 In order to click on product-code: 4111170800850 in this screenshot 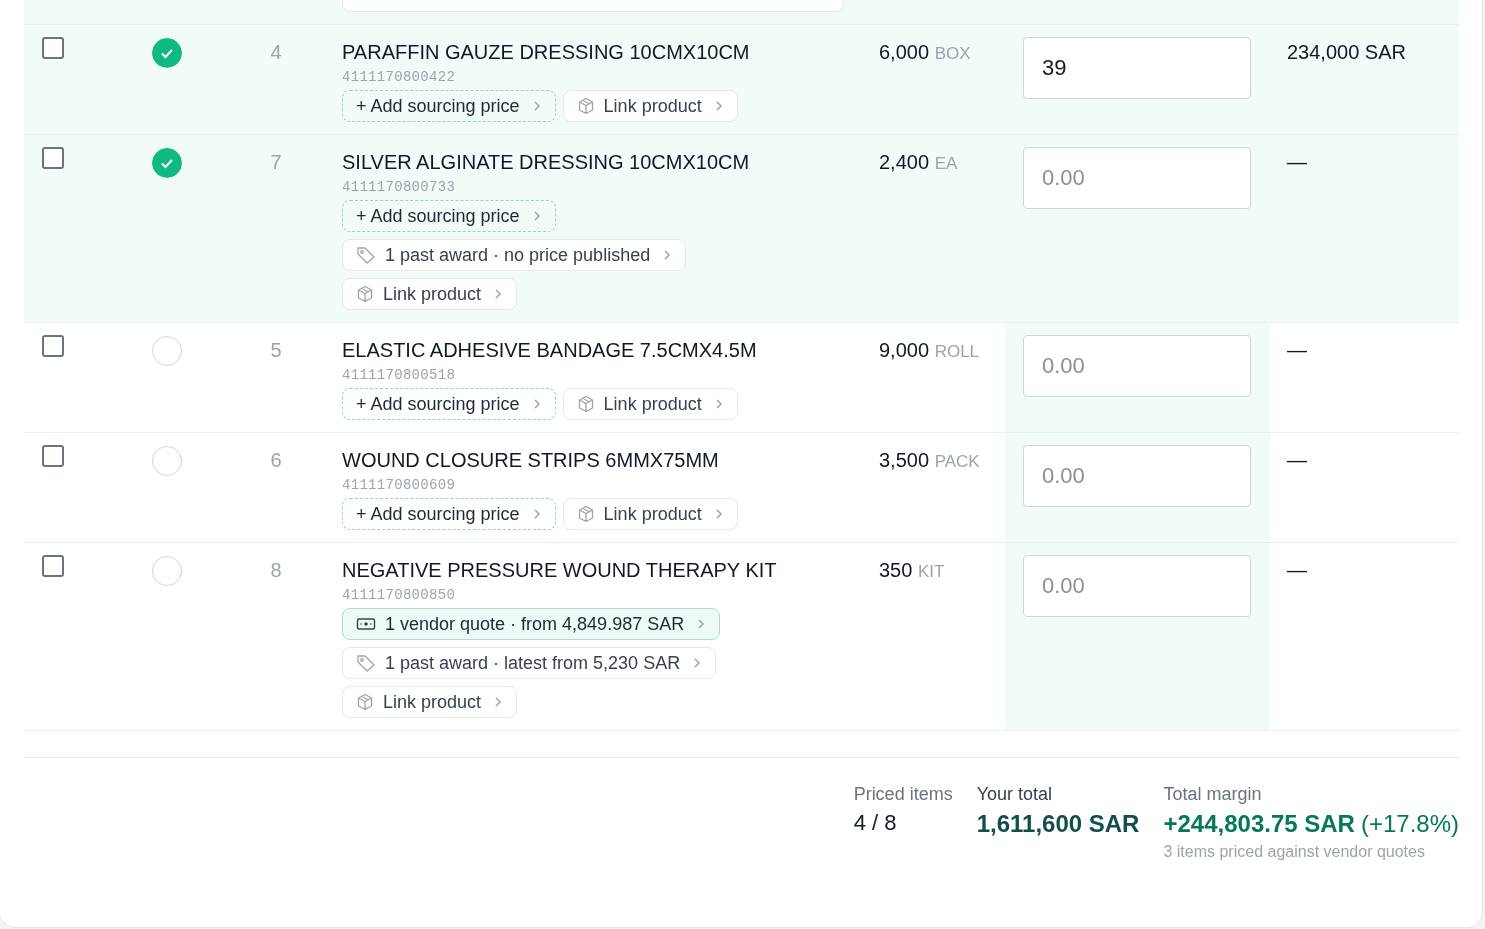, I will do `click(399, 595)`.